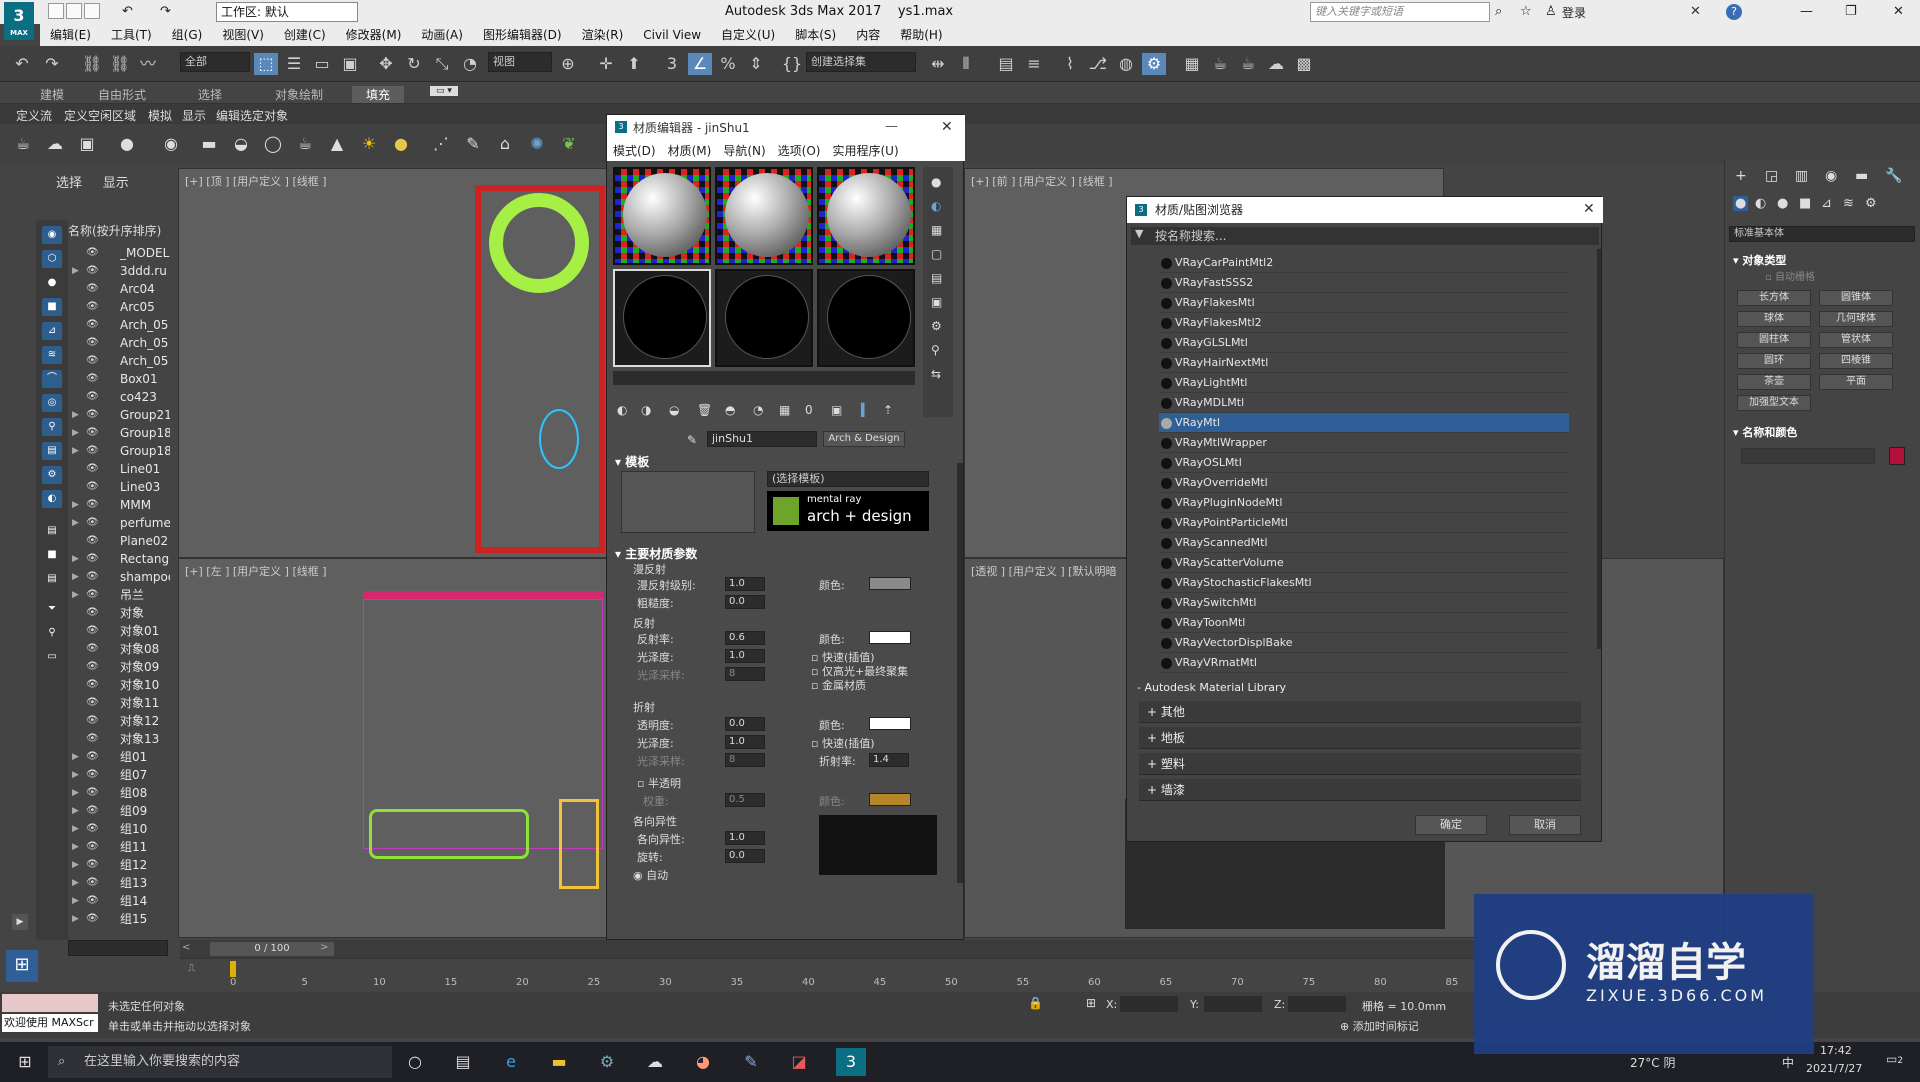 This screenshot has width=1920, height=1082. I want to click on cancel-button: 取消, so click(1545, 825).